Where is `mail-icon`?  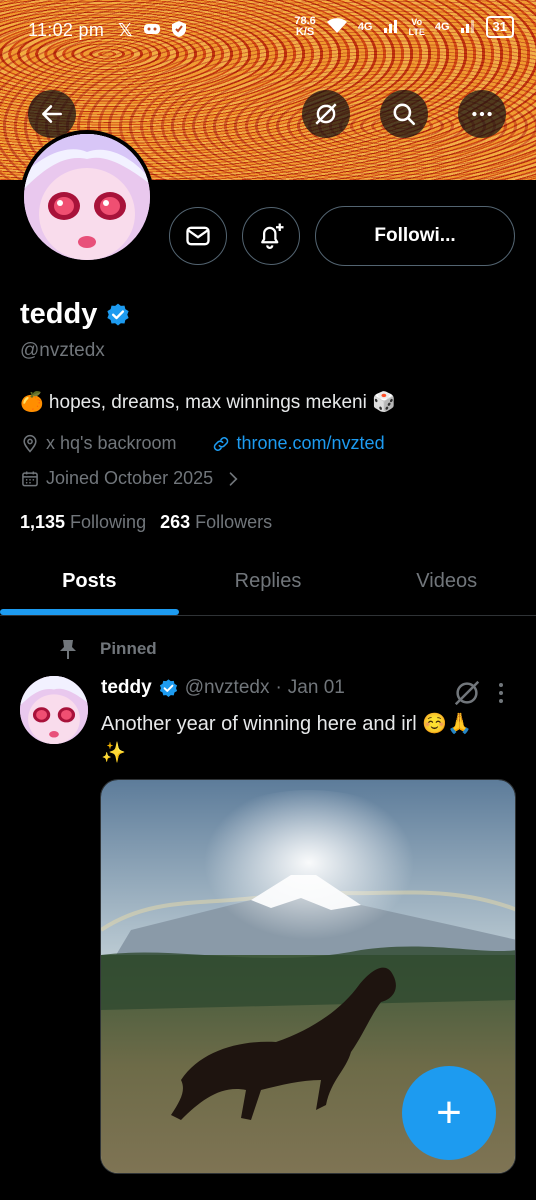 mail-icon is located at coordinates (198, 236).